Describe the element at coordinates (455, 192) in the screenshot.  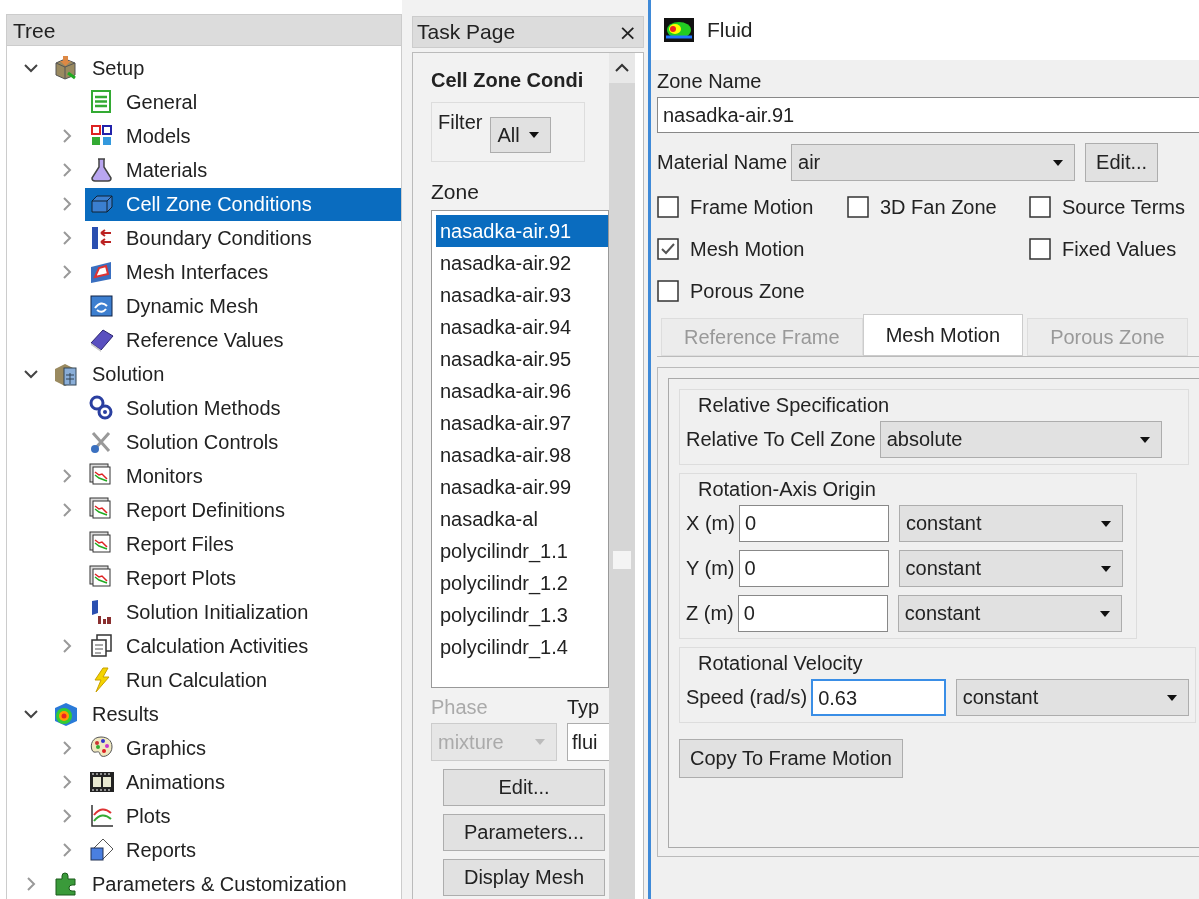
I see `field-label: Zone` at that location.